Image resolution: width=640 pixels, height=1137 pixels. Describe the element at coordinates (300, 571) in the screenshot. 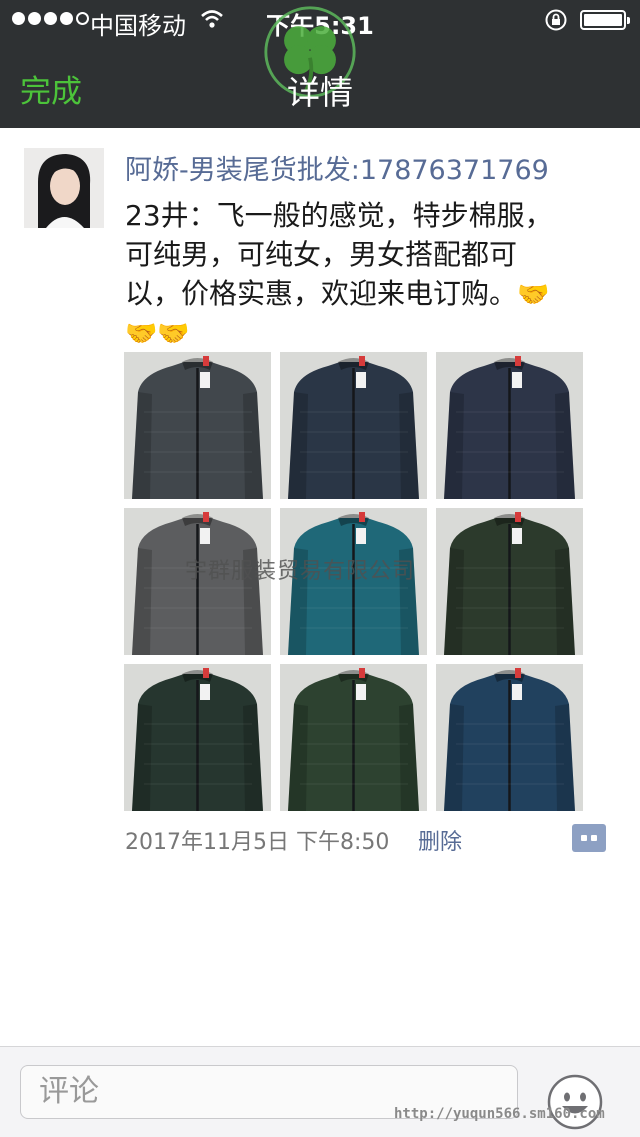

I see `watermark: 宇群服装贸易有限公司` at that location.